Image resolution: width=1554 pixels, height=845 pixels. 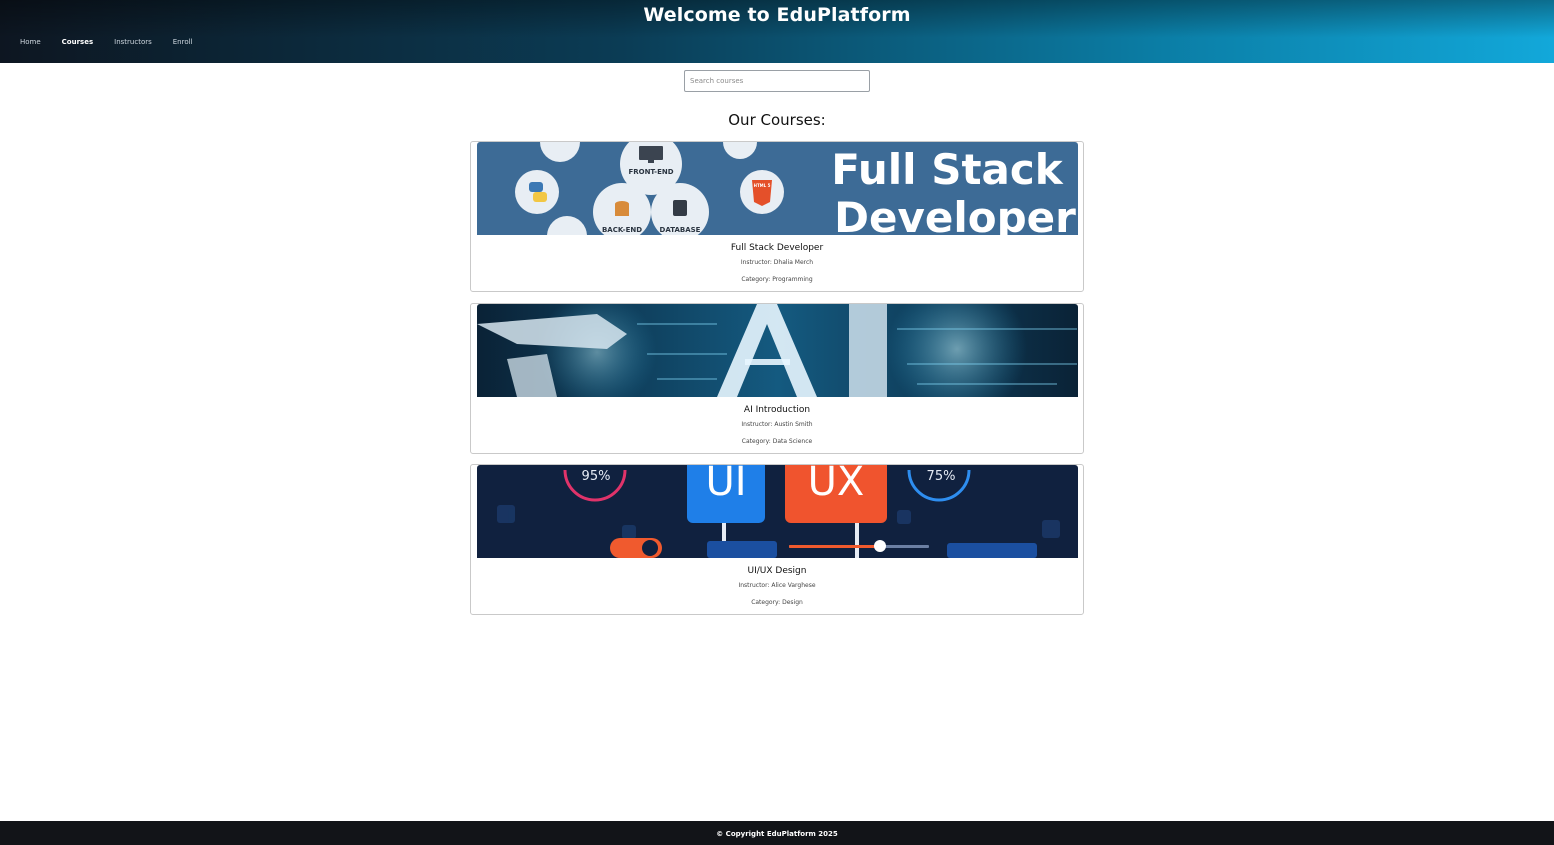 I want to click on course-banner-image: 95% 75% UI UX, so click(x=777, y=511).